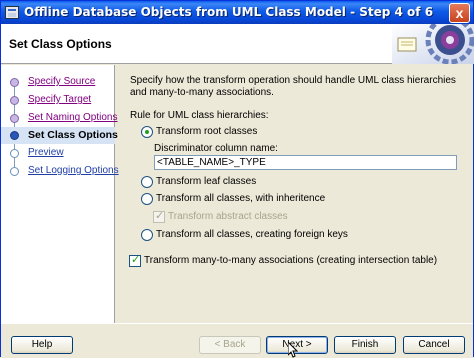  Describe the element at coordinates (14, 135) in the screenshot. I see `step-current-dot-icon` at that location.